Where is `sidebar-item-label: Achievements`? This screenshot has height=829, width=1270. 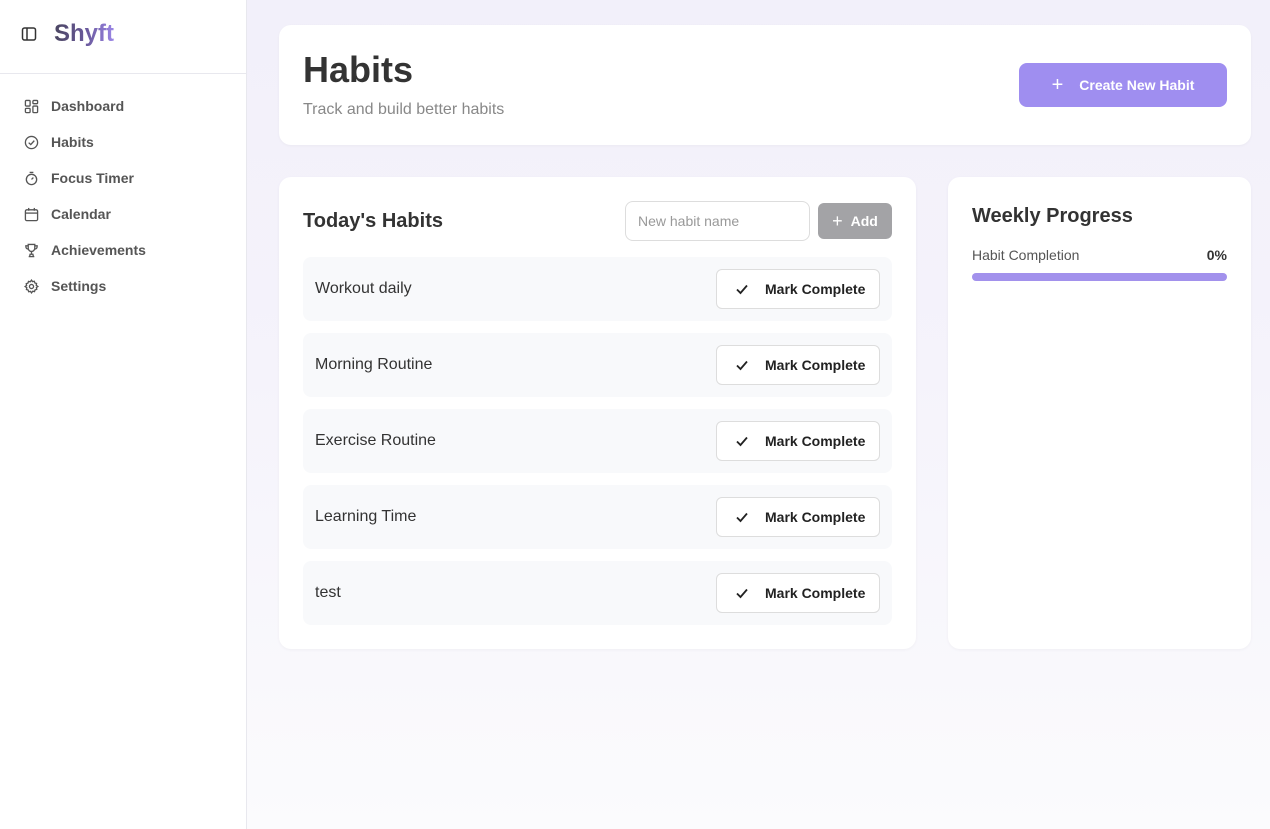
sidebar-item-label: Achievements is located at coordinates (98, 250).